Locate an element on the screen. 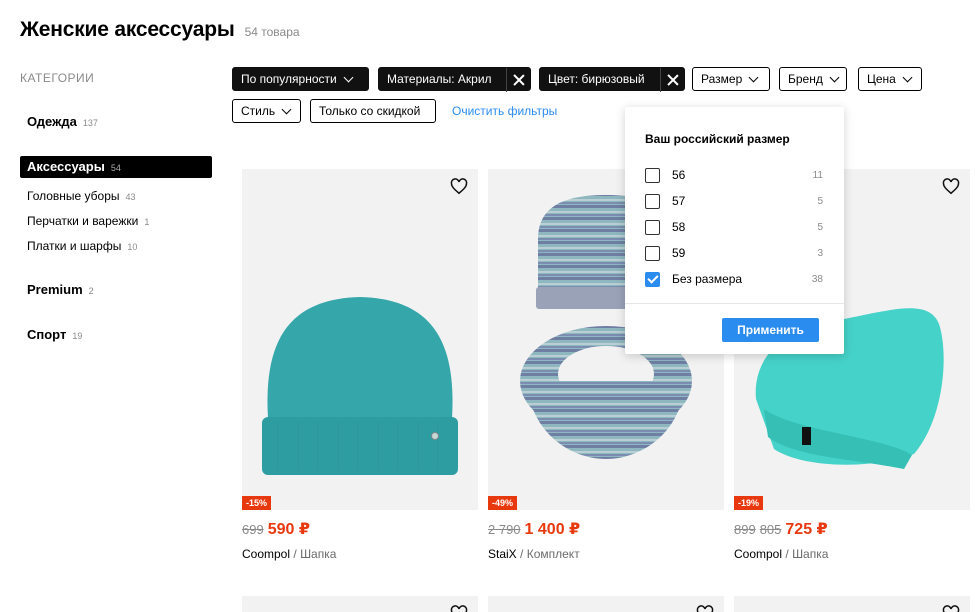 The width and height of the screenshot is (975, 612). sidebar-item-count: 19 is located at coordinates (77, 336).